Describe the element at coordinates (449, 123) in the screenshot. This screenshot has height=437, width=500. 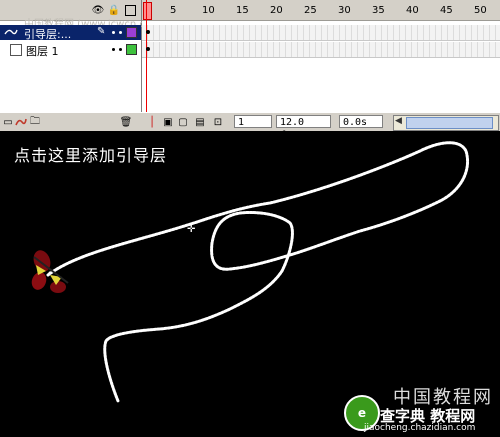
I see `scroll-thumb` at that location.